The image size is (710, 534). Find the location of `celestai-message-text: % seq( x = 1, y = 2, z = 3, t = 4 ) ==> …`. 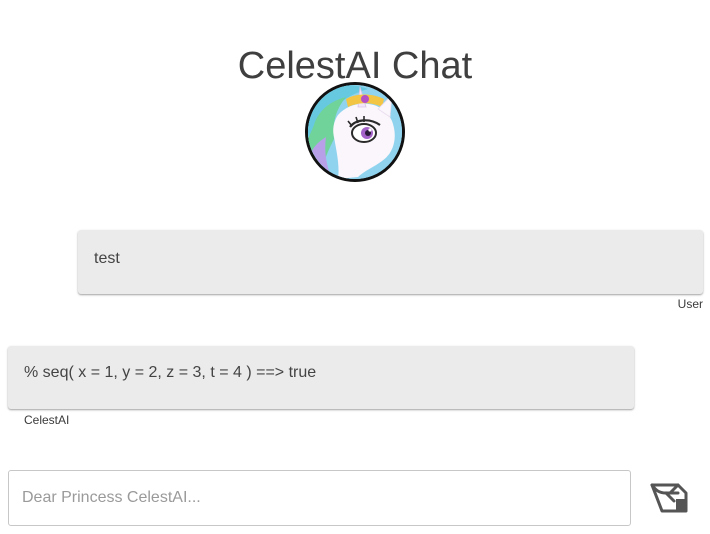

celestai-message-text: % seq( x = 1, y = 2, z = 3, t = 4 ) ==> … is located at coordinates (170, 372).